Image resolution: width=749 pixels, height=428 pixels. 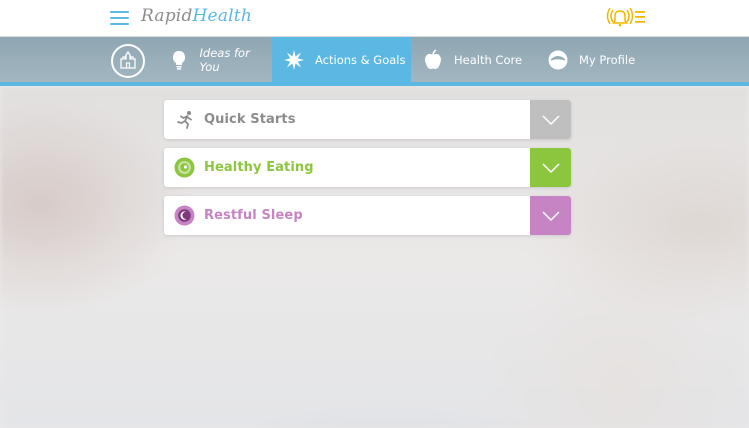 What do you see at coordinates (294, 60) in the screenshot?
I see `starburst-icon` at bounding box center [294, 60].